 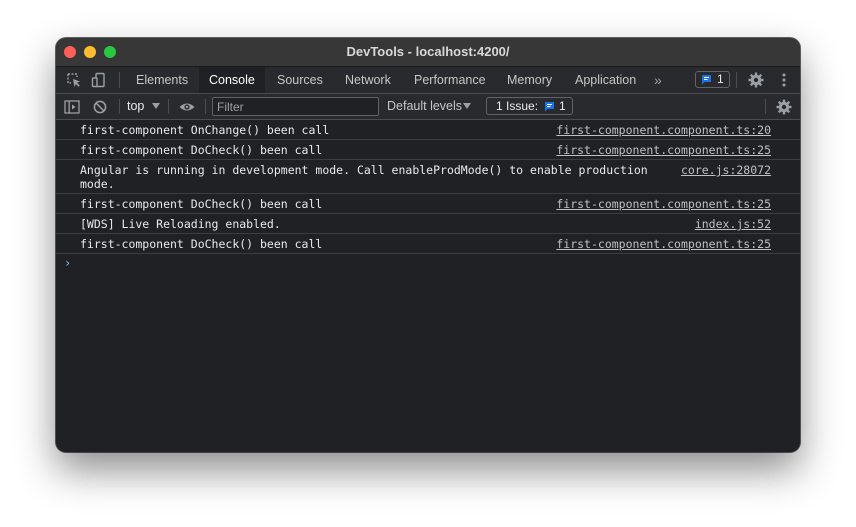 What do you see at coordinates (180, 224) in the screenshot?
I see `console-message-text: [WDS] Live Reloading enabled.` at bounding box center [180, 224].